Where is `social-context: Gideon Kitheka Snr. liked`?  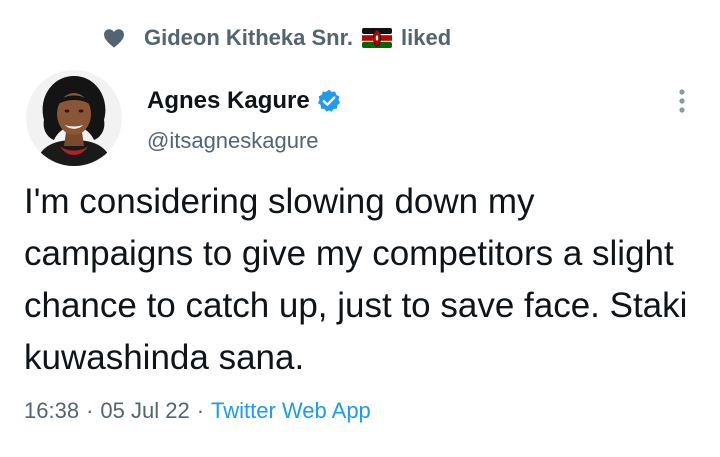 social-context: Gideon Kitheka Snr. liked is located at coordinates (276, 38).